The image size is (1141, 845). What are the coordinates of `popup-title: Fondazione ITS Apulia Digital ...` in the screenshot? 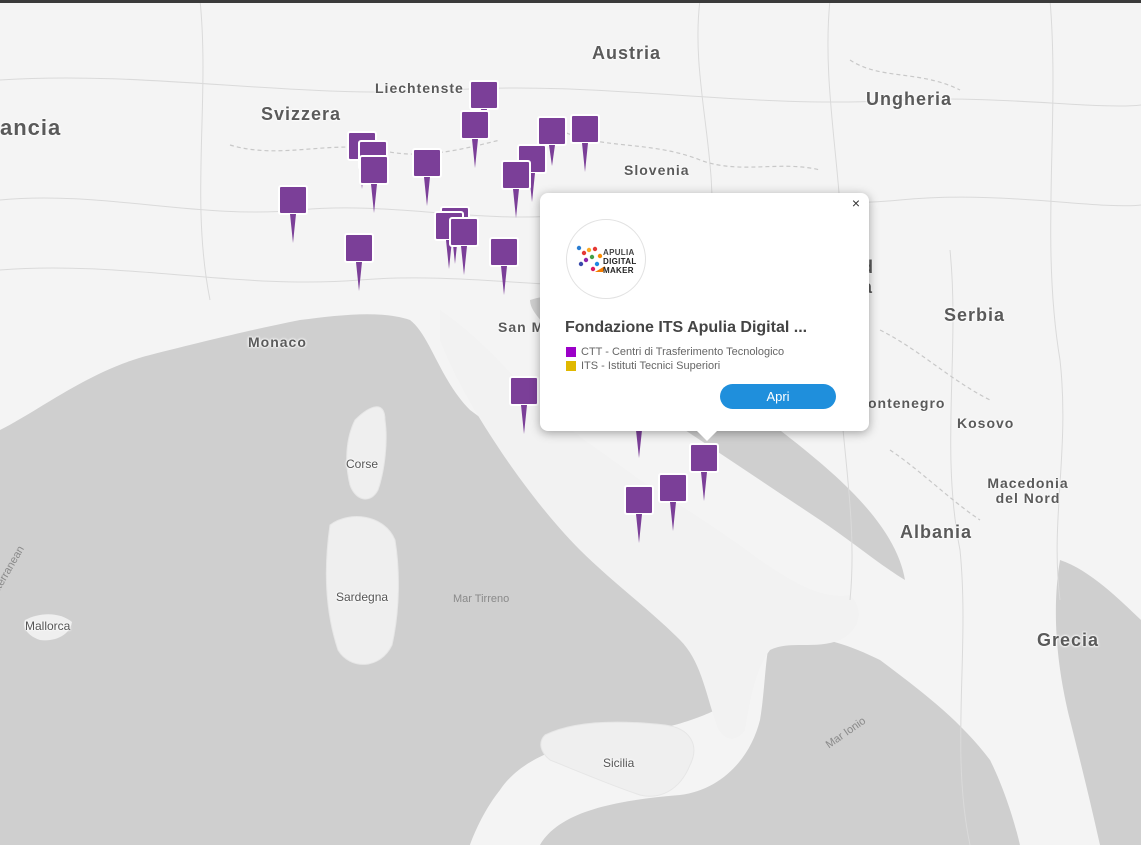 It's located at (686, 327).